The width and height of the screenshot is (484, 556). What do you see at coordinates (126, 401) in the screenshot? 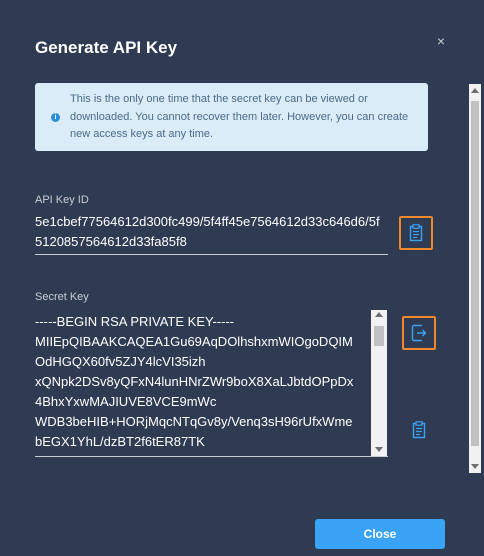
I see `secret-key-line: 4BhxYxwMAJIUVE8VCE9mWc` at bounding box center [126, 401].